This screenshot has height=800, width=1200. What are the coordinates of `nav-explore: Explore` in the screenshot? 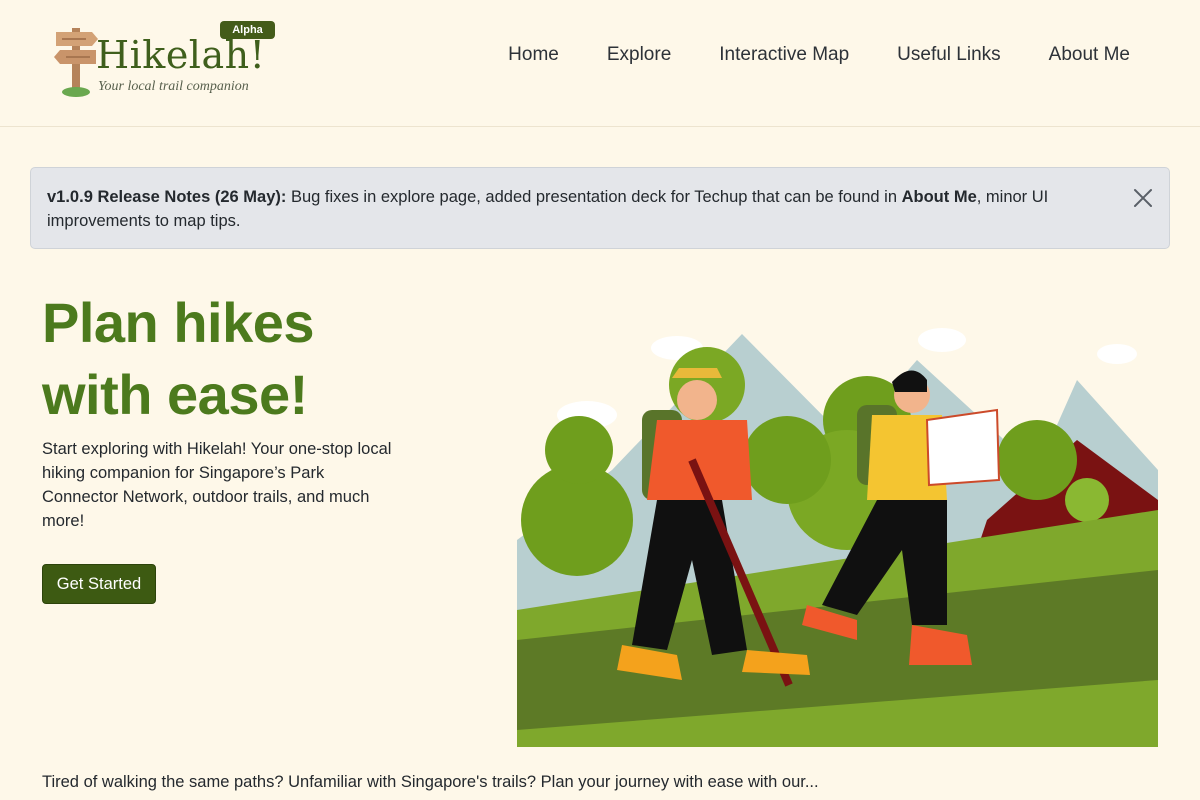 It's located at (639, 55).